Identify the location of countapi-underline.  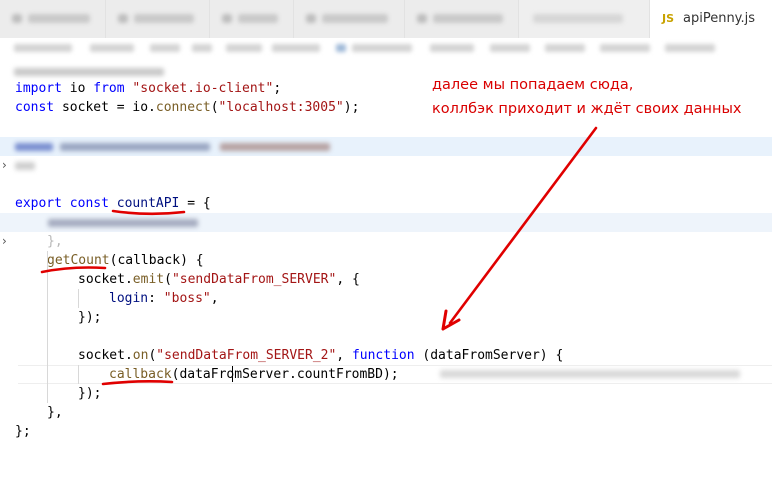
(148, 212).